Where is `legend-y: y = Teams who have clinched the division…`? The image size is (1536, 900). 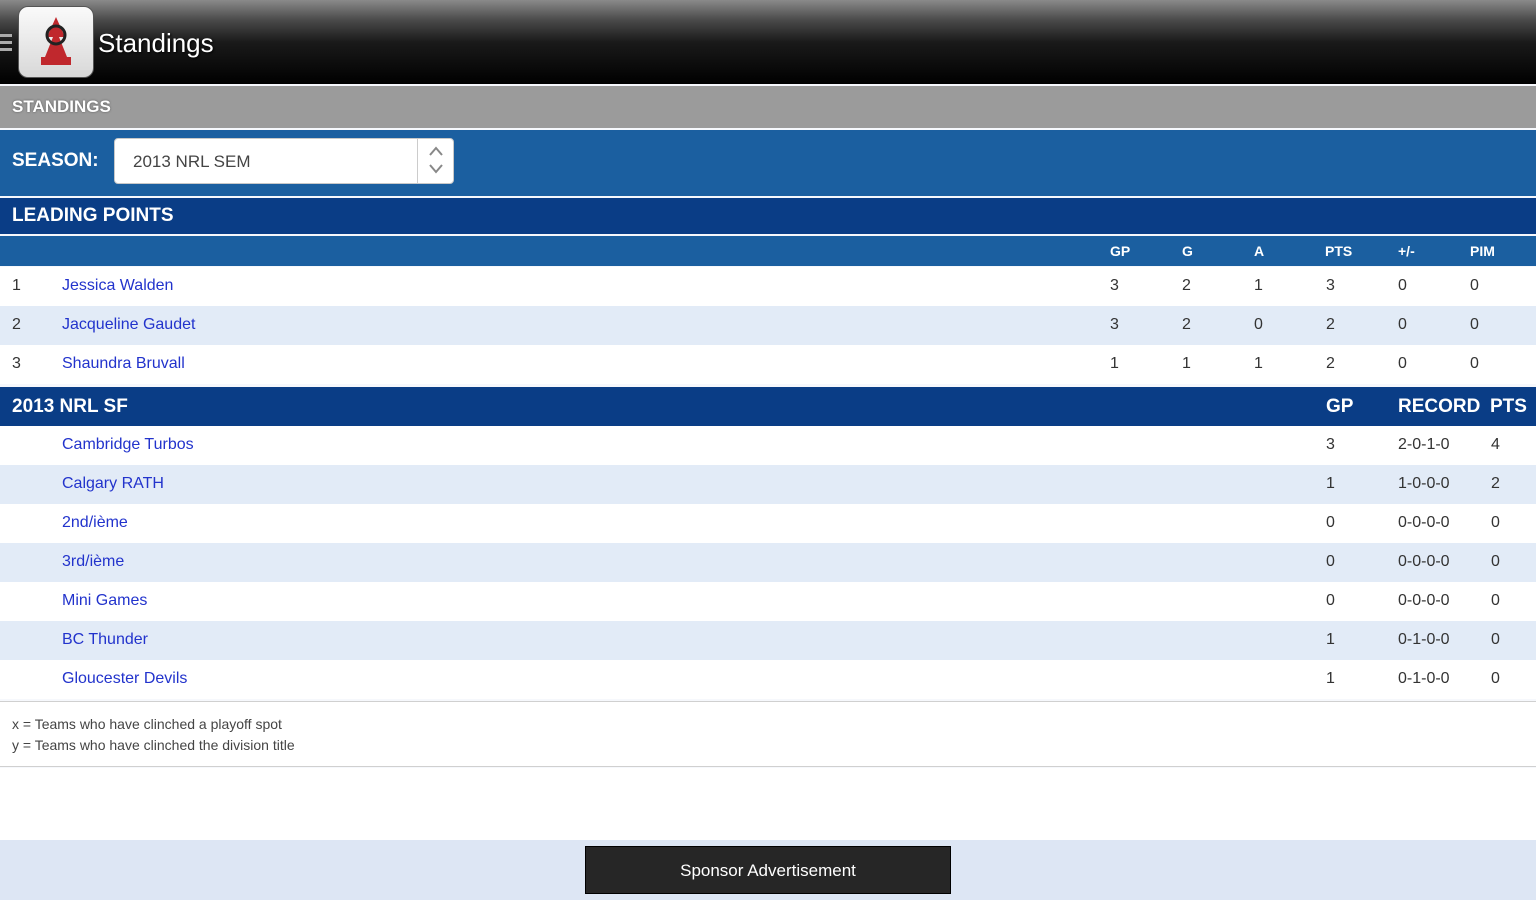 legend-y: y = Teams who have clinched the division… is located at coordinates (153, 745).